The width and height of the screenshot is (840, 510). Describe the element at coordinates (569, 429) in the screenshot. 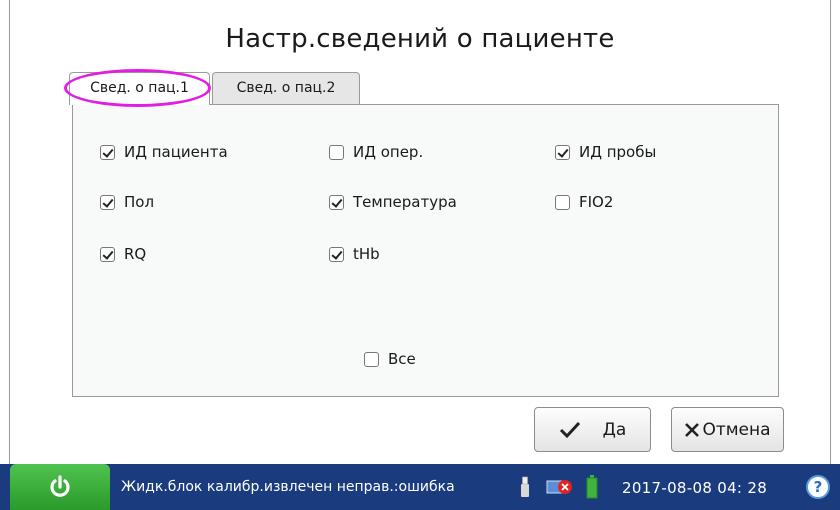

I see `checkmark-icon` at that location.